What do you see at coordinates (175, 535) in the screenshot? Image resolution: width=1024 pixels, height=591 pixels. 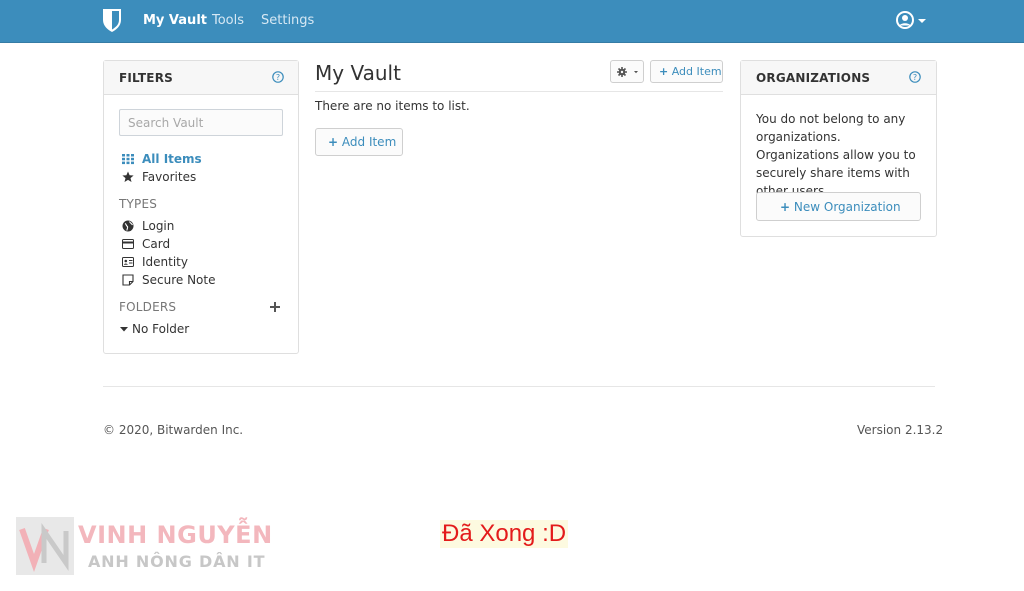 I see `watermark-line1: VINH NGUYỄN` at bounding box center [175, 535].